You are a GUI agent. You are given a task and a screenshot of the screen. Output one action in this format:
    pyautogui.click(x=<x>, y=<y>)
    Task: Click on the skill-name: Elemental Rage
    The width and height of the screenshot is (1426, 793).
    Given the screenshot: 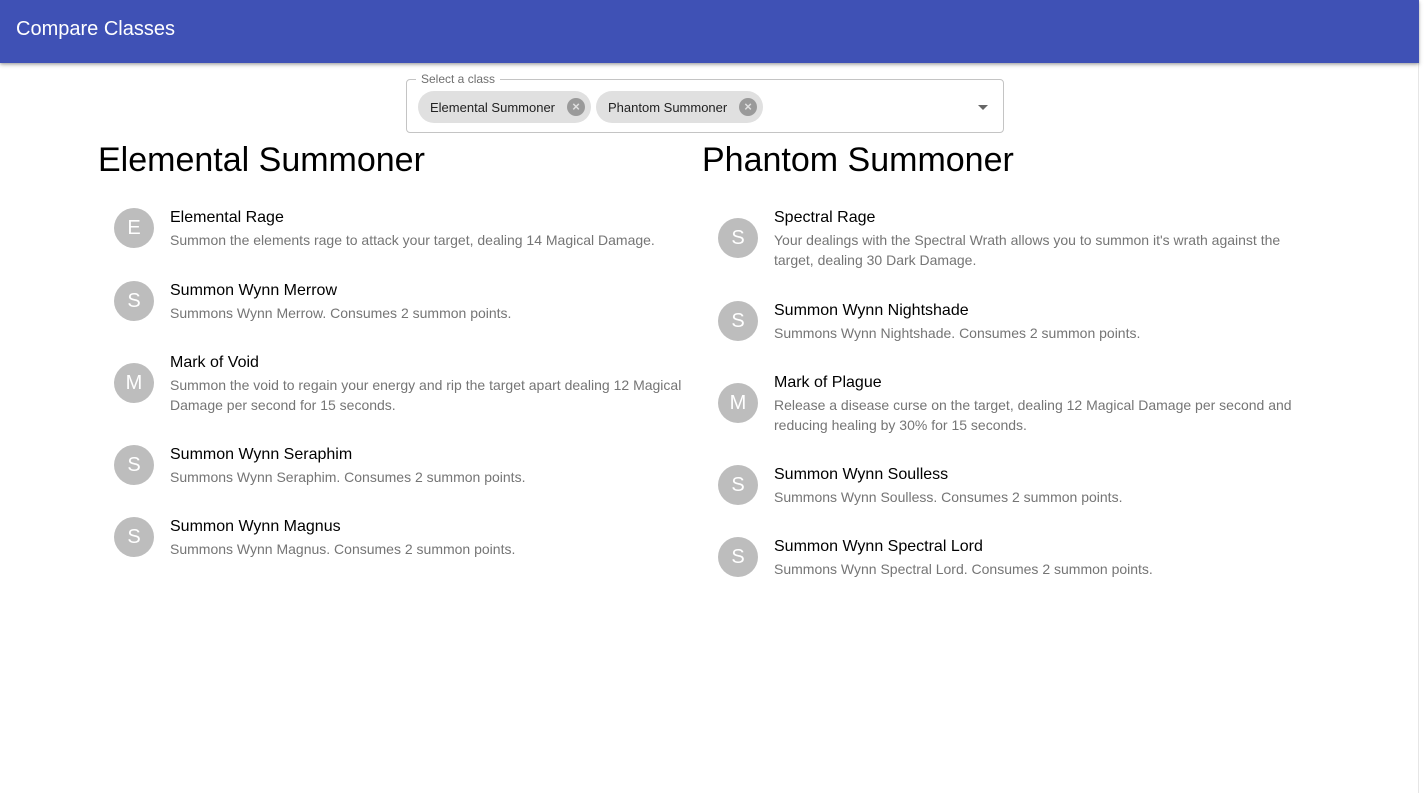 What is the action you would take?
    pyautogui.click(x=227, y=217)
    